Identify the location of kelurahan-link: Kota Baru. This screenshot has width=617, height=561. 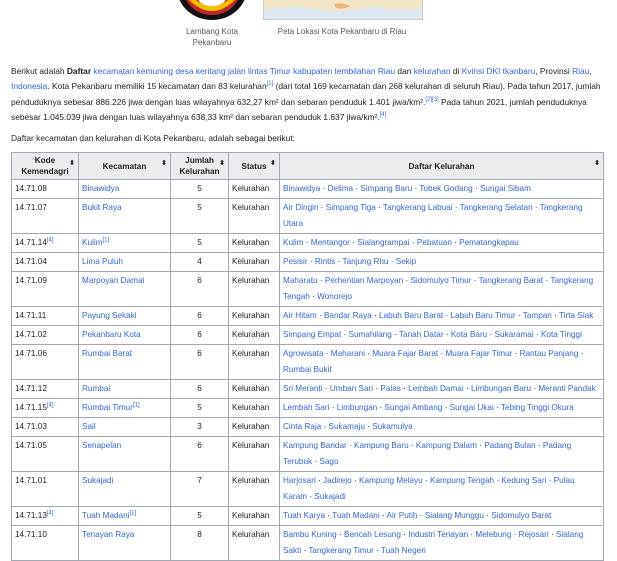
(469, 334).